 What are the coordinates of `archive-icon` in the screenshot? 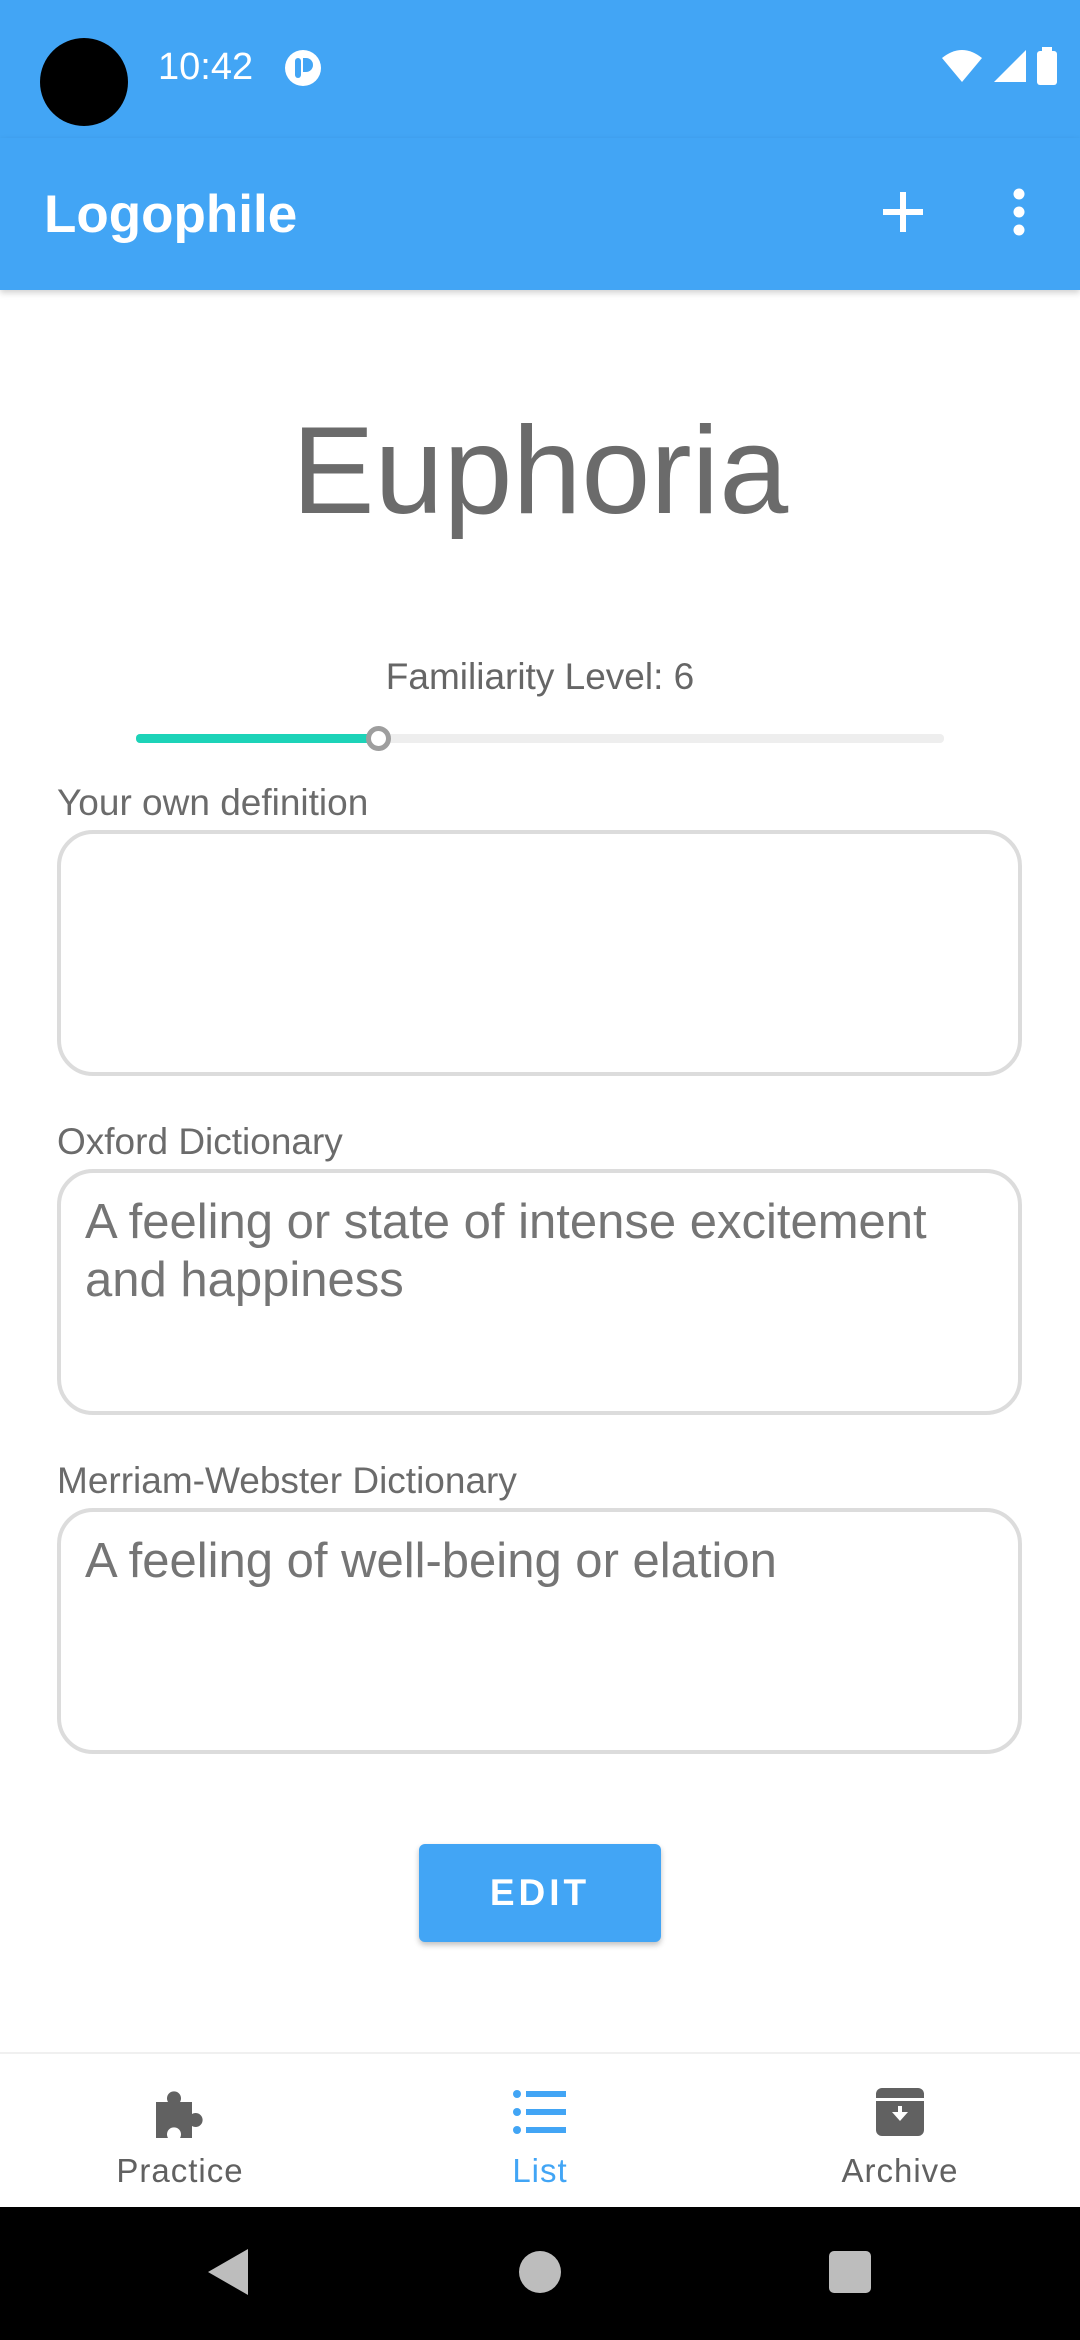 It's located at (900, 2112).